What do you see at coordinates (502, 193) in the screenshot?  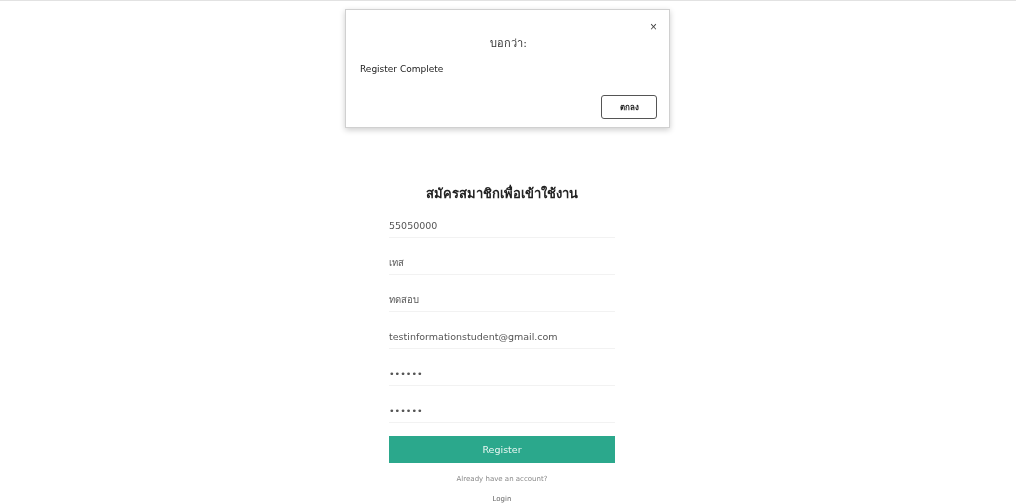 I see `form-title: สมัครสมาชิกเพื่อเข้าใช้งาน` at bounding box center [502, 193].